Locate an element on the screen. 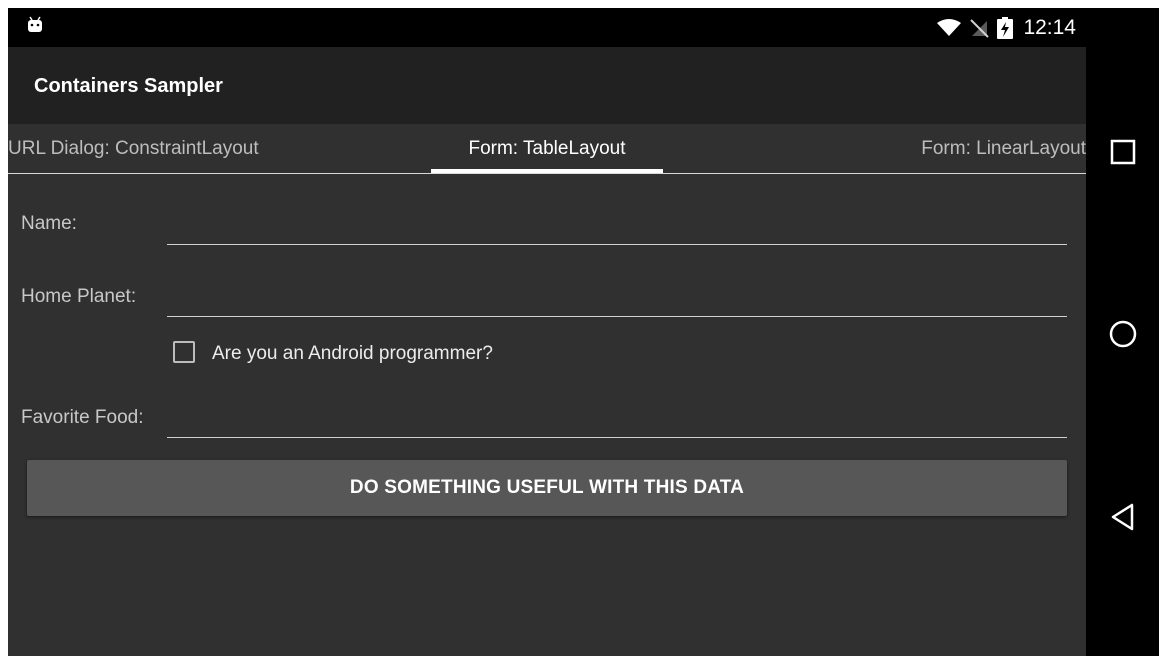 This screenshot has height=656, width=1159. name-label: Name: is located at coordinates (49, 223).